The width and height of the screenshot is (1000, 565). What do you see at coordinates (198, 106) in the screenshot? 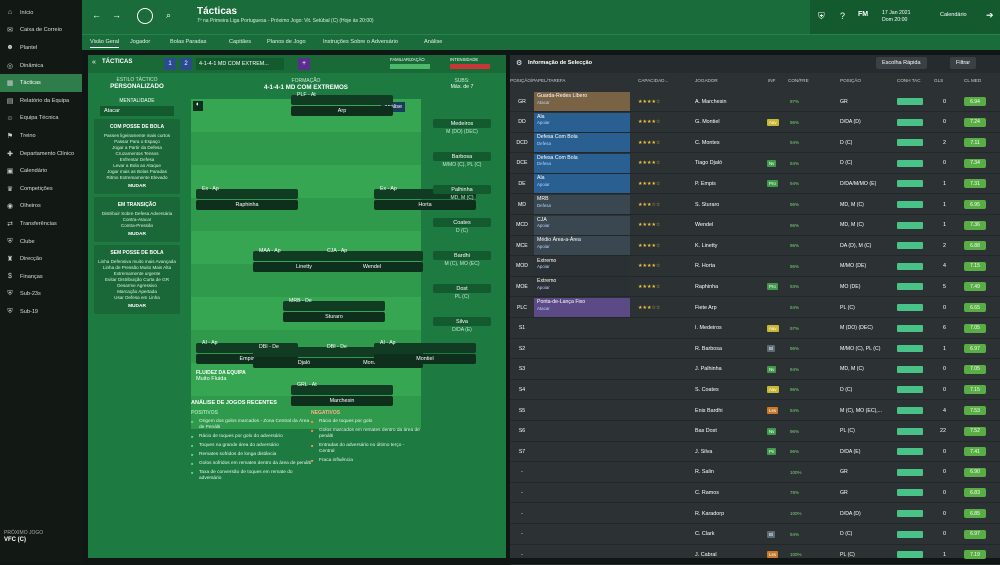
I see `pitch-view-icon: ◐` at bounding box center [198, 106].